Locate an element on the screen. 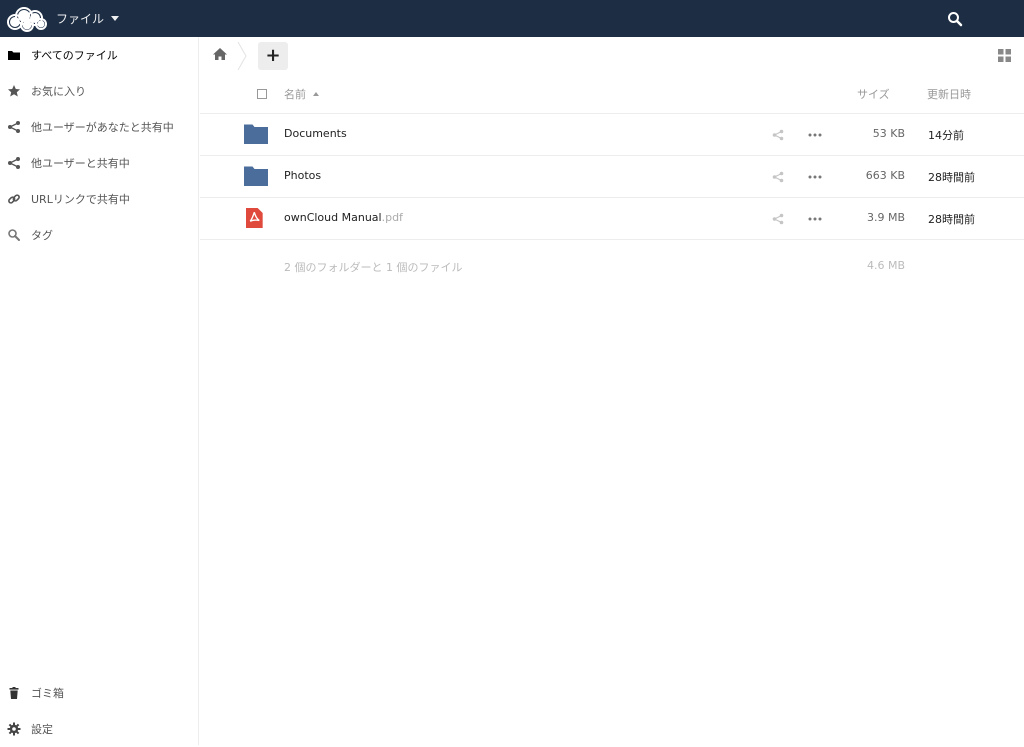 The height and width of the screenshot is (747, 1024). grid-view-icon is located at coordinates (1004, 55).